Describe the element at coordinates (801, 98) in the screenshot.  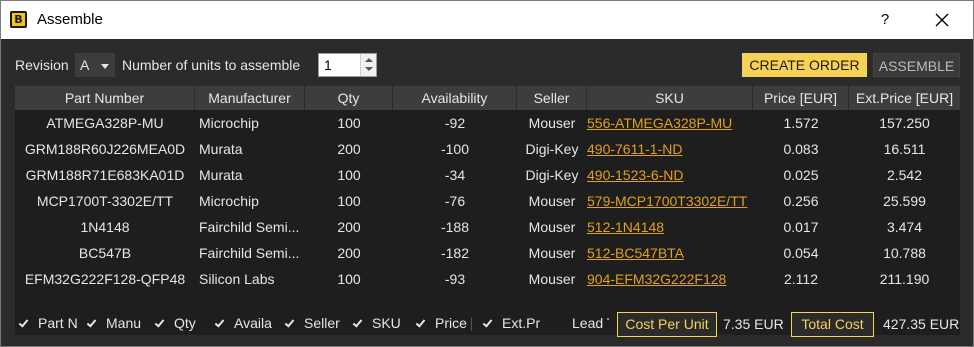
I see `column-header-price: Price [EUR]` at that location.